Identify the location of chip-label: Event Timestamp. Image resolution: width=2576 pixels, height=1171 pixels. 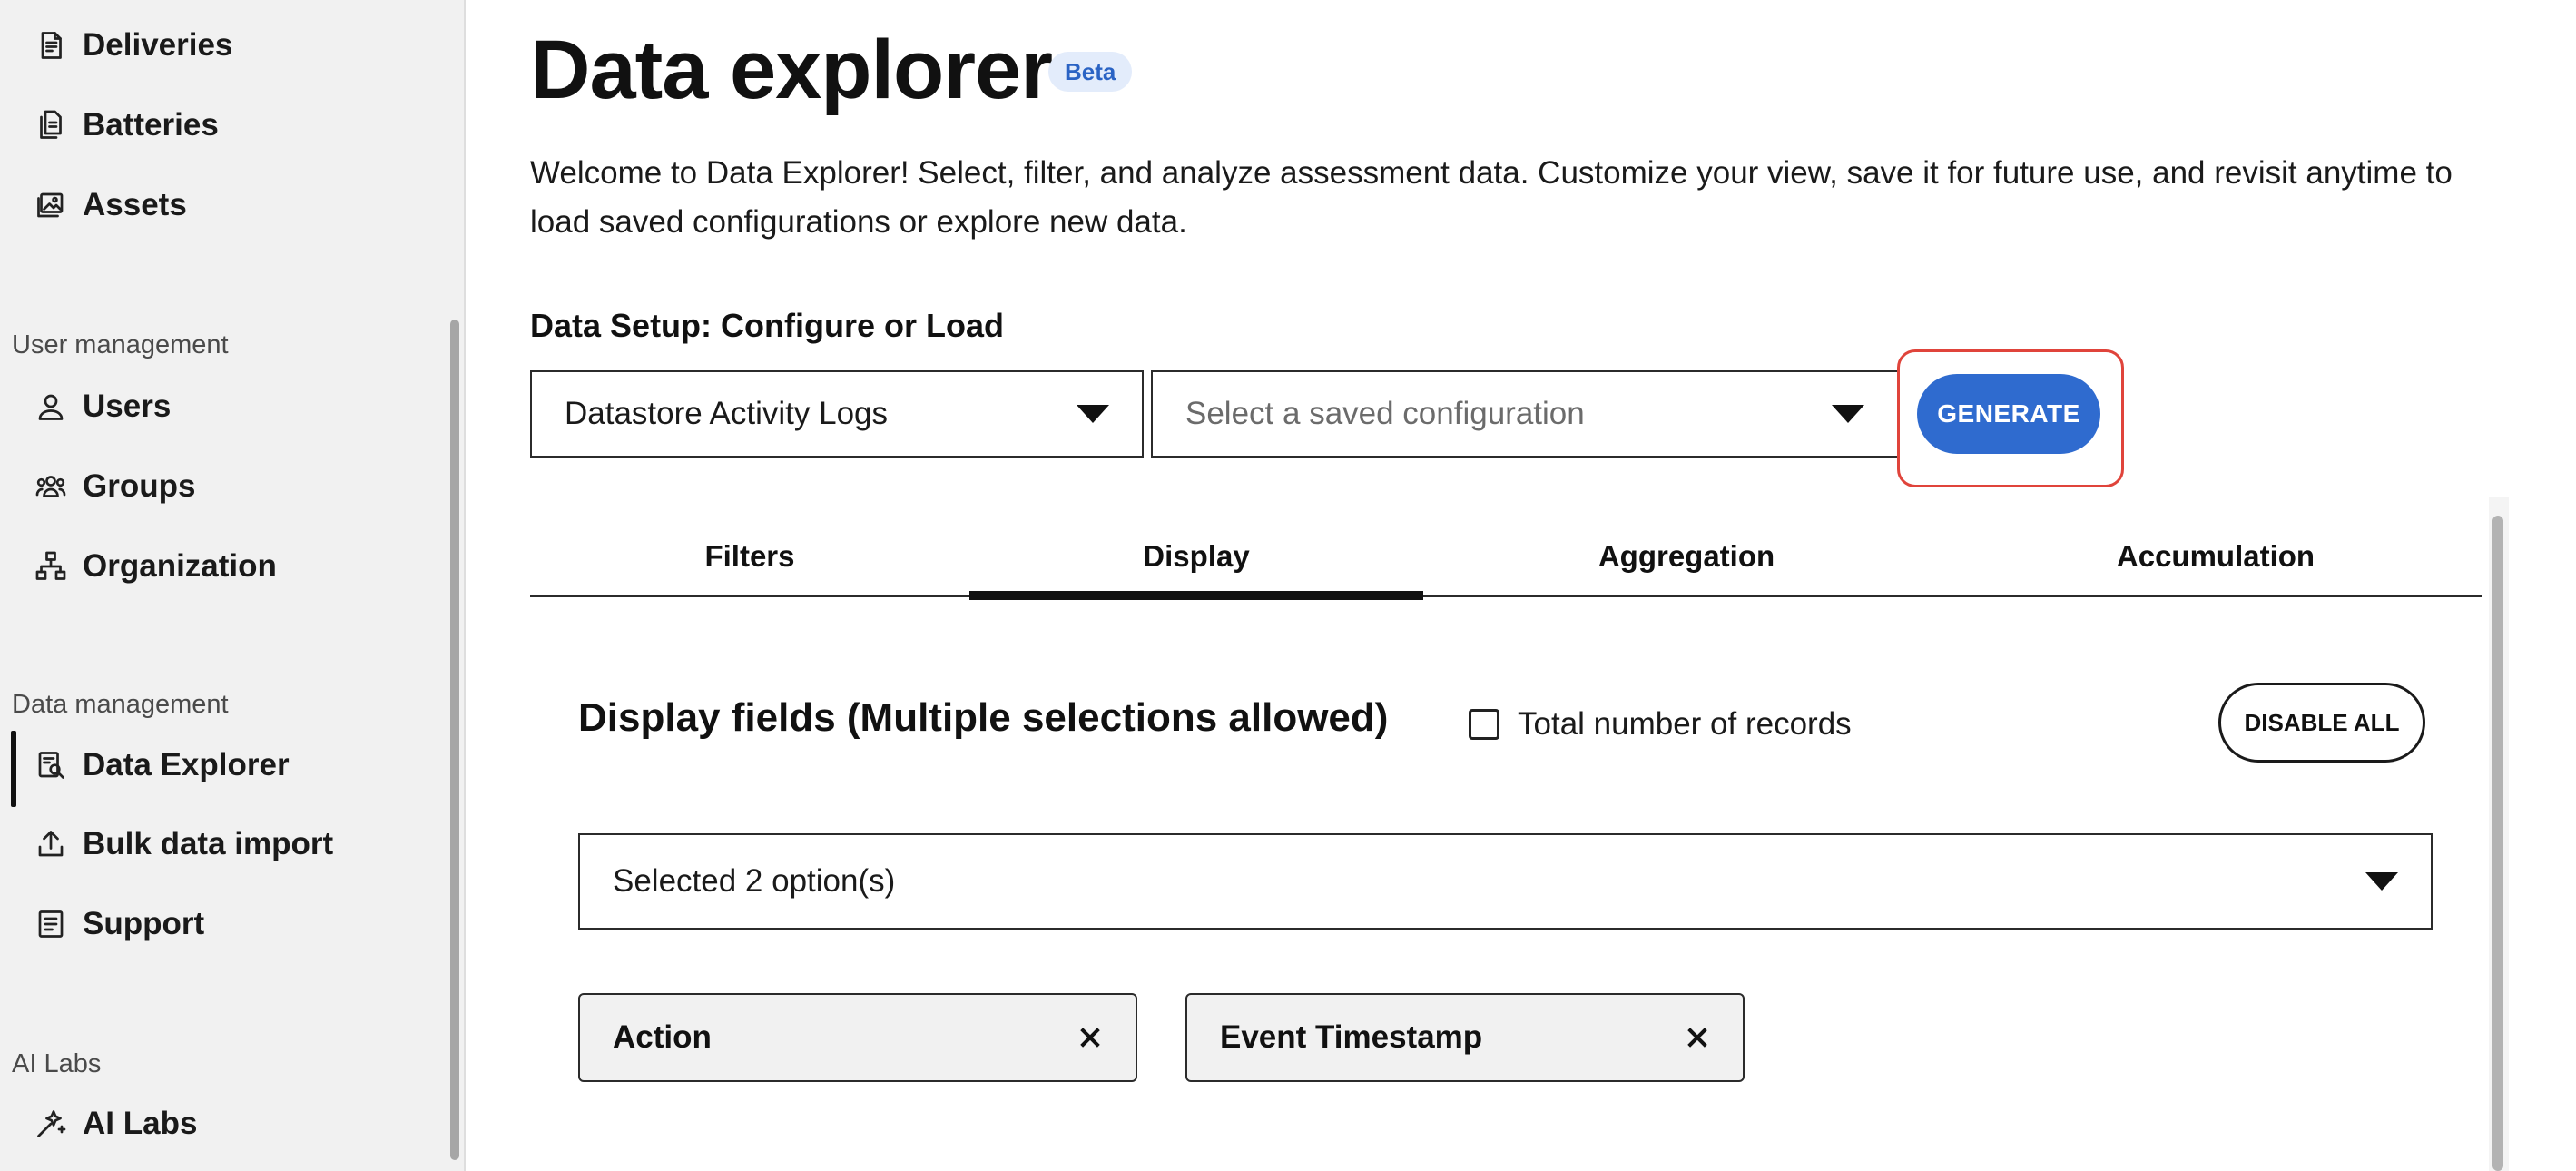
(1351, 1037).